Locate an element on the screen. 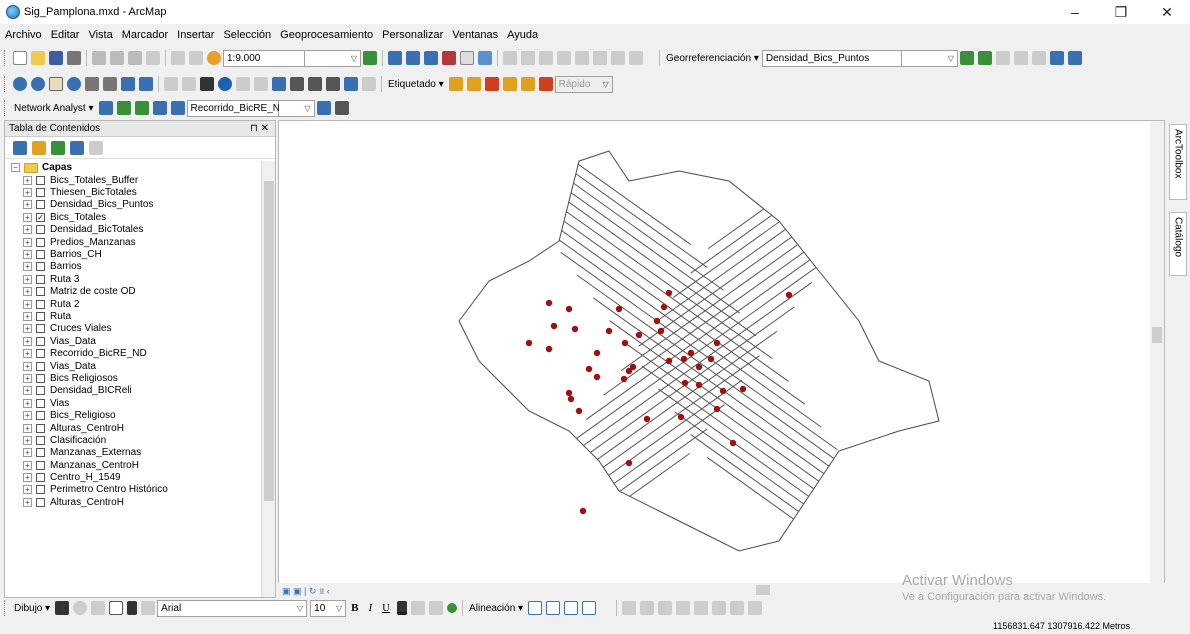 The image size is (1190, 634). toc-layer-item: + Vias is located at coordinates (133, 403).